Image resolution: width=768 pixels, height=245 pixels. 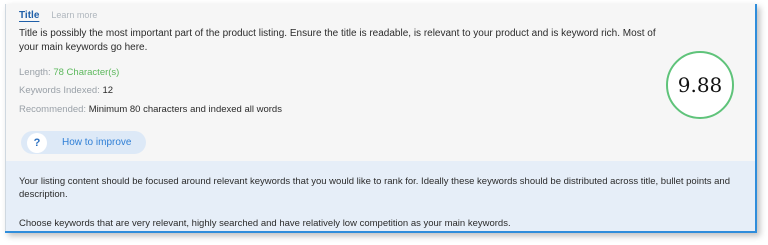 I want to click on card-header: Title Learn more, so click(x=58, y=15).